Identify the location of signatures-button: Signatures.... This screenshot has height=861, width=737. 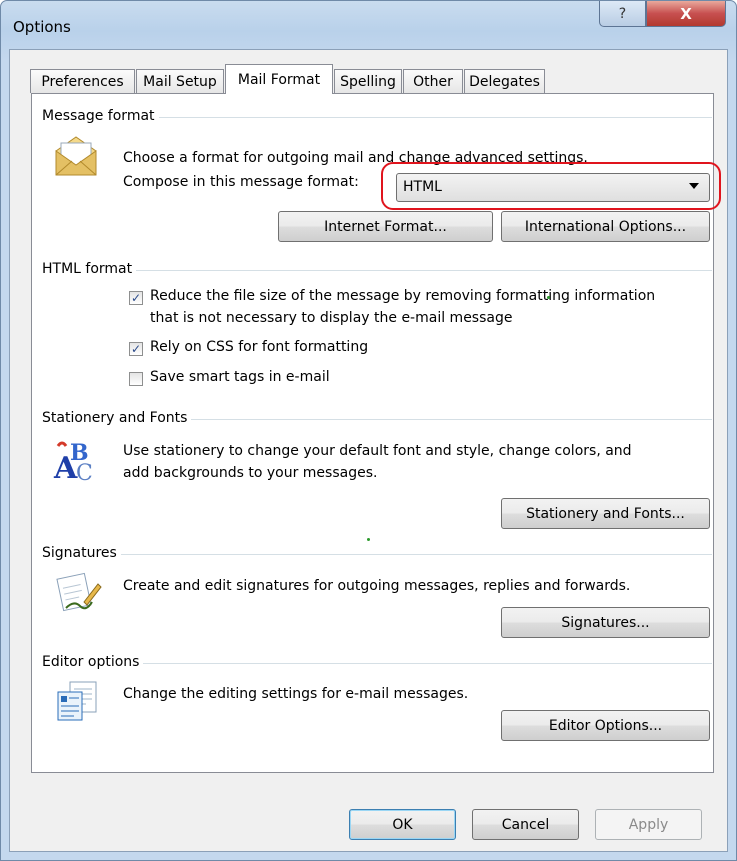
(605, 622).